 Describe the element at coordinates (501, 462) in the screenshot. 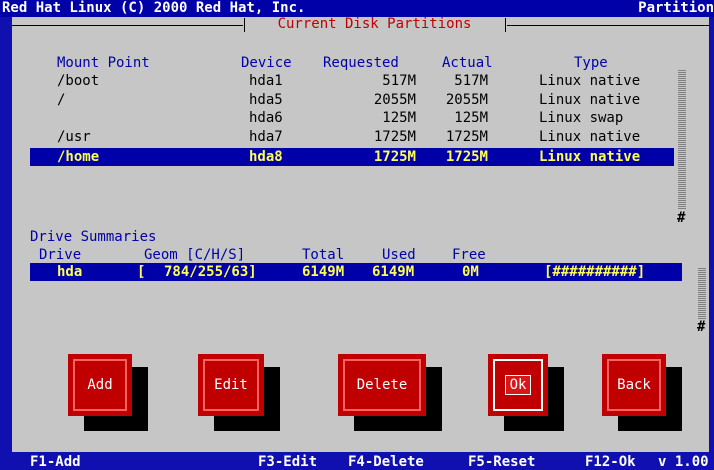

I see `f5-reset-hint: F5-Reset` at that location.